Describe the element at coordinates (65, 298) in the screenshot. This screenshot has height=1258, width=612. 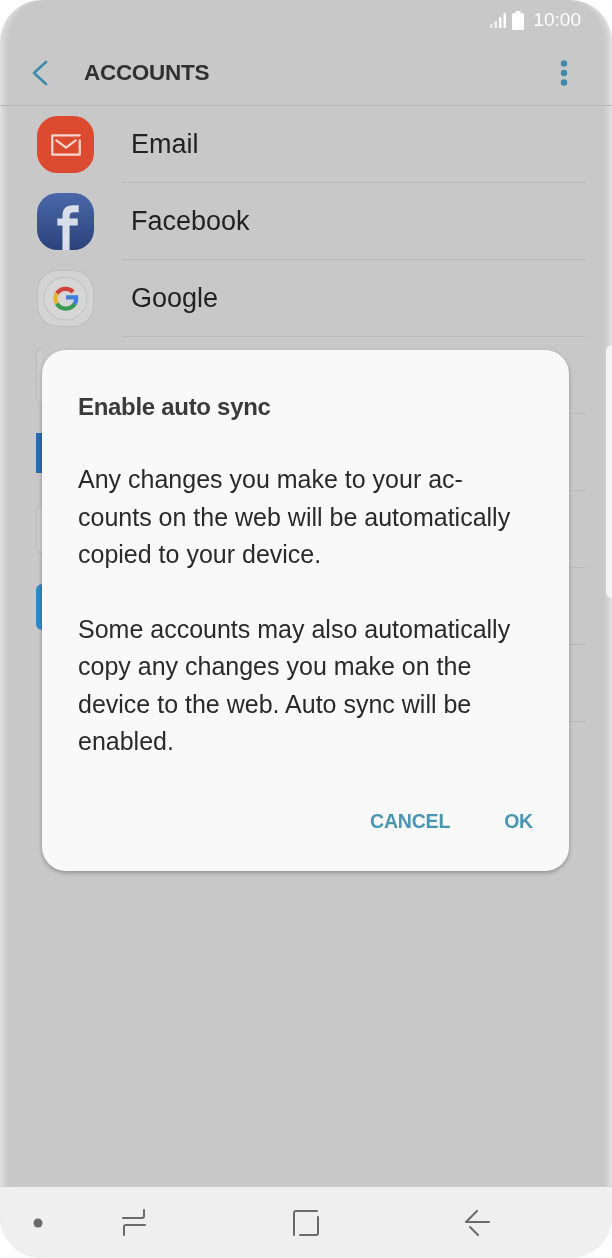
I see `google-icon` at that location.